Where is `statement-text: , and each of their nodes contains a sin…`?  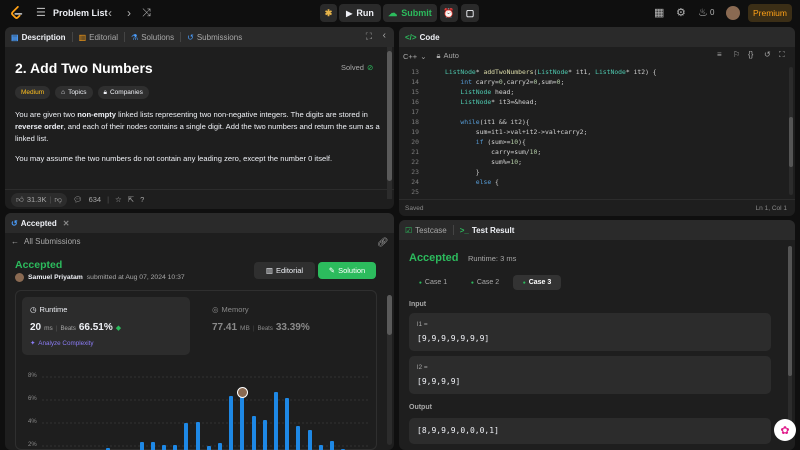
statement-text: , and each of their nodes contains a sin… is located at coordinates (197, 132).